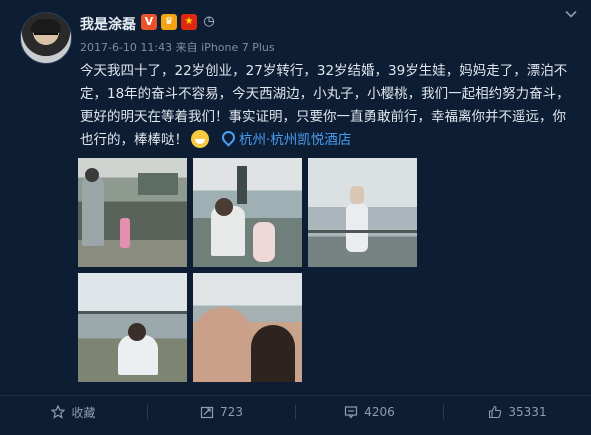 The width and height of the screenshot is (591, 435). Describe the element at coordinates (242, 185) in the screenshot. I see `photo-post` at that location.